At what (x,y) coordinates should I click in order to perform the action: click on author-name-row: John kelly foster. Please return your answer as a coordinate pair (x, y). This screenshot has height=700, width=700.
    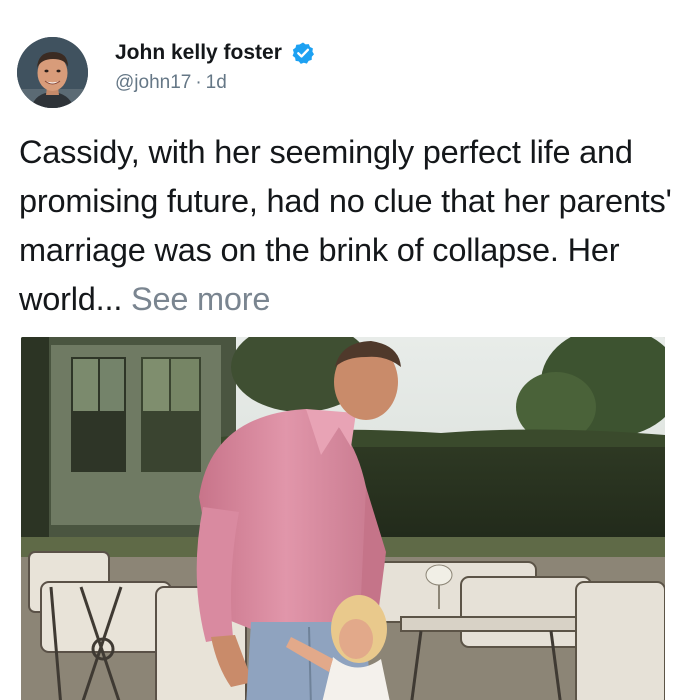
    Looking at the image, I should click on (215, 53).